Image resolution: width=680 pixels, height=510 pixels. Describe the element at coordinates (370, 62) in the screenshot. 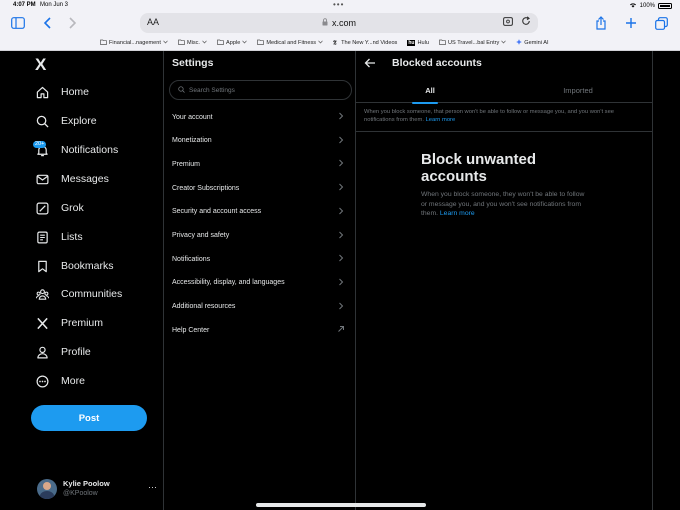

I see `back-arrow-icon` at that location.